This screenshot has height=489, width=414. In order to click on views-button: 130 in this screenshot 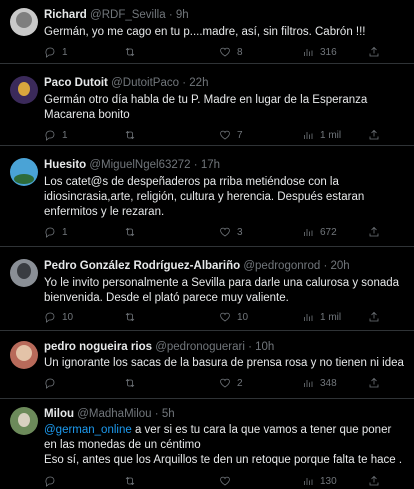, I will do `click(319, 481)`.